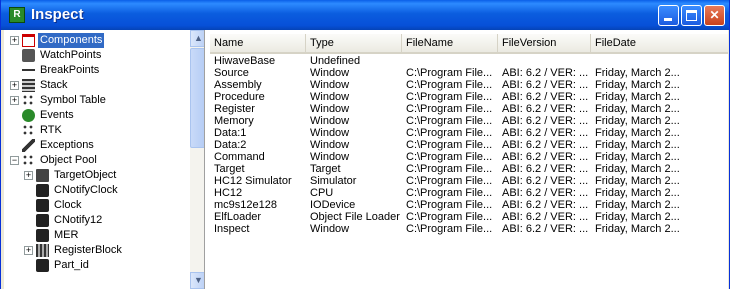 The image size is (730, 289). What do you see at coordinates (14, 160) in the screenshot?
I see `collapse-icon: −` at bounding box center [14, 160].